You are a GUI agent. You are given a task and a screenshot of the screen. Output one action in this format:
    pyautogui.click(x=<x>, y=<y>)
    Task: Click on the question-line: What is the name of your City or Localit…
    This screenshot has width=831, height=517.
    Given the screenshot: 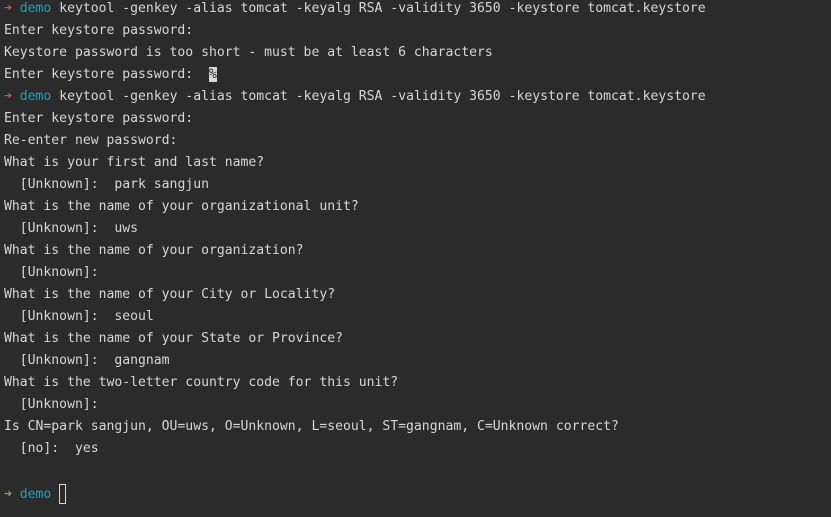 What is the action you would take?
    pyautogui.click(x=170, y=294)
    